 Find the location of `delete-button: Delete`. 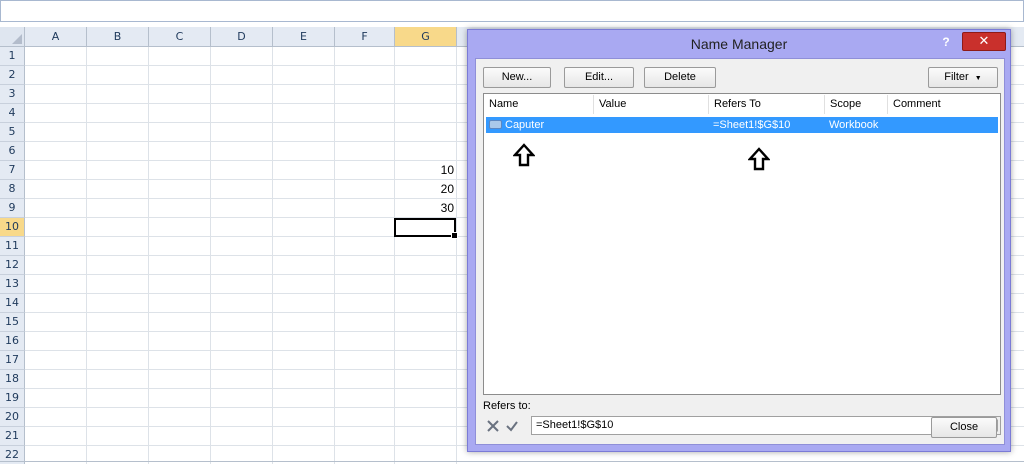

delete-button: Delete is located at coordinates (680, 77).